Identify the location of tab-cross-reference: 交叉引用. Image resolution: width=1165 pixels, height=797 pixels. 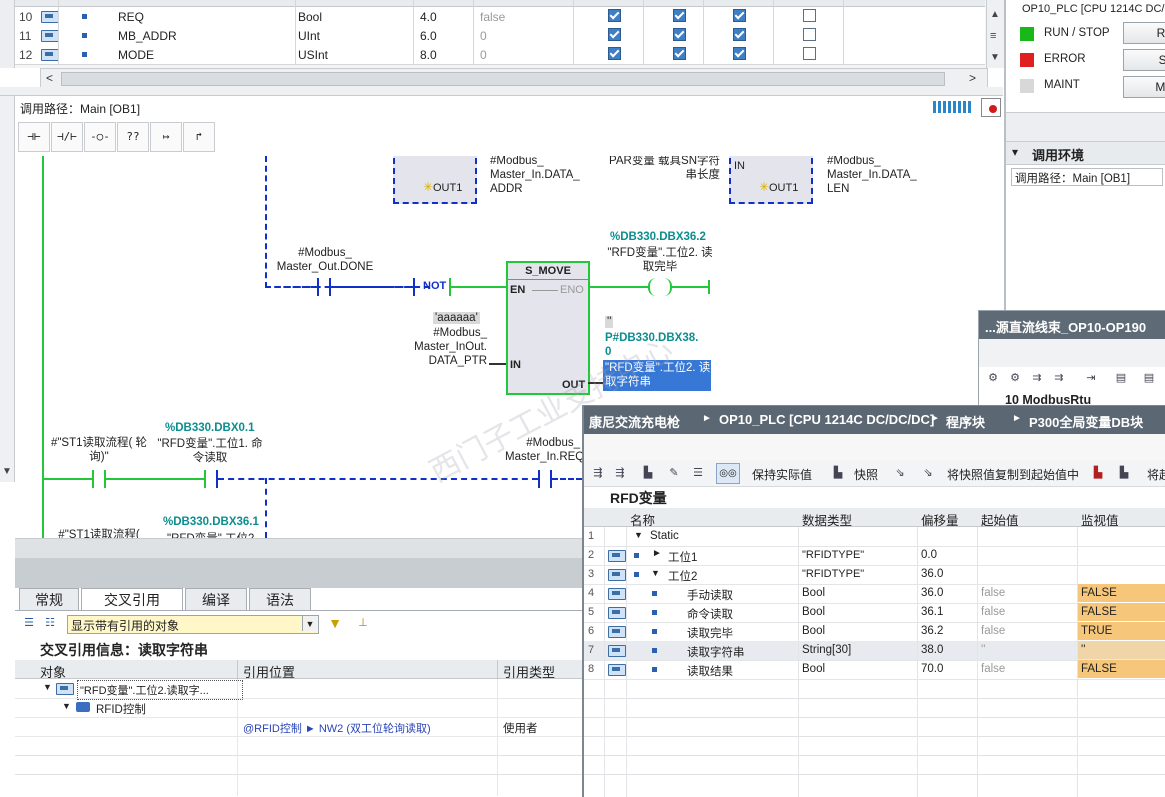
(132, 599).